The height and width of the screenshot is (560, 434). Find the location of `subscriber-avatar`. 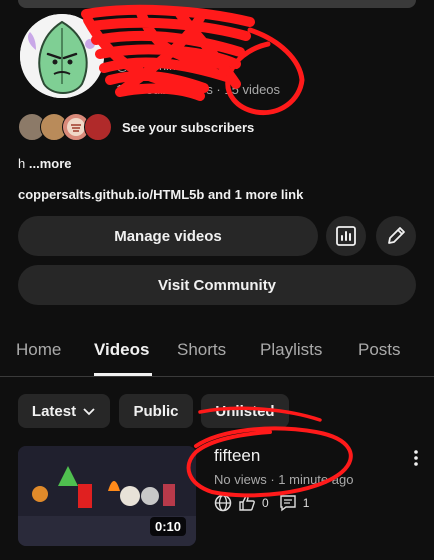

subscriber-avatar is located at coordinates (98, 127).